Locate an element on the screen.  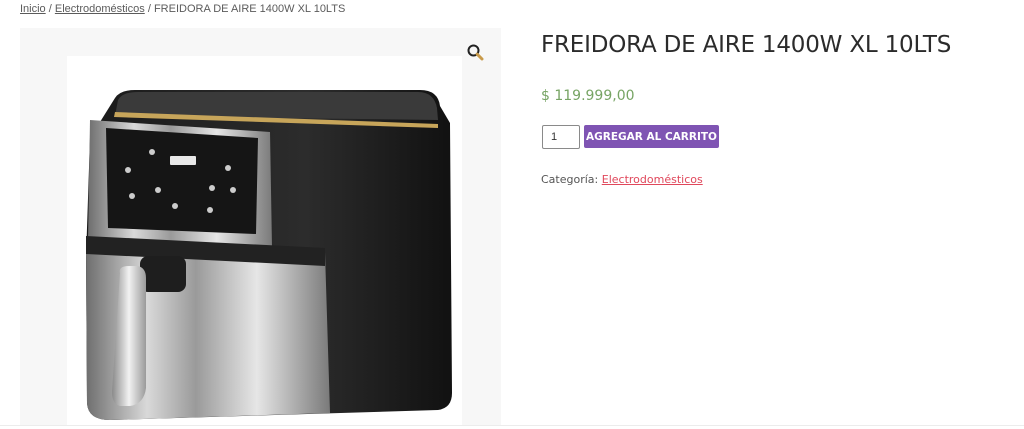
zoom-button is located at coordinates (475, 52).